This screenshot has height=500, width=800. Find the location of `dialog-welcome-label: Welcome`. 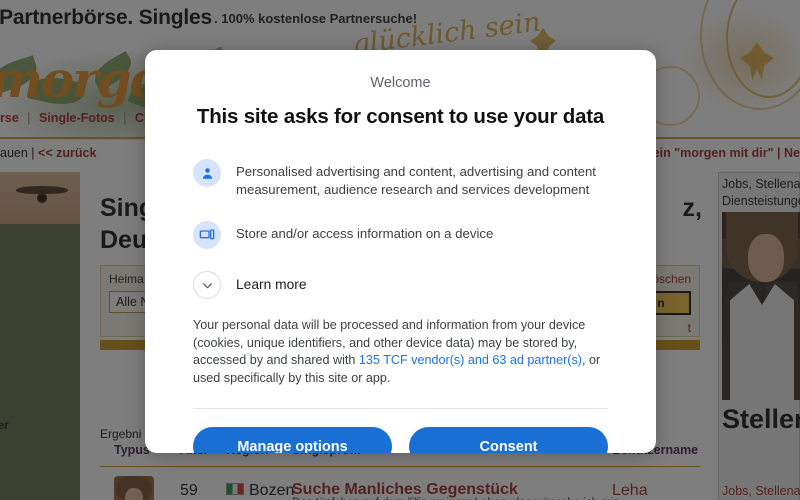

dialog-welcome-label: Welcome is located at coordinates (400, 83).